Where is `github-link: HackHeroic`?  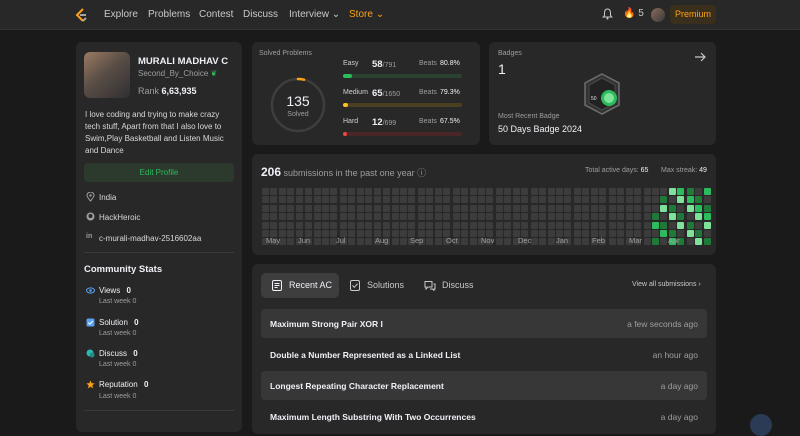
github-link: HackHeroic is located at coordinates (119, 217).